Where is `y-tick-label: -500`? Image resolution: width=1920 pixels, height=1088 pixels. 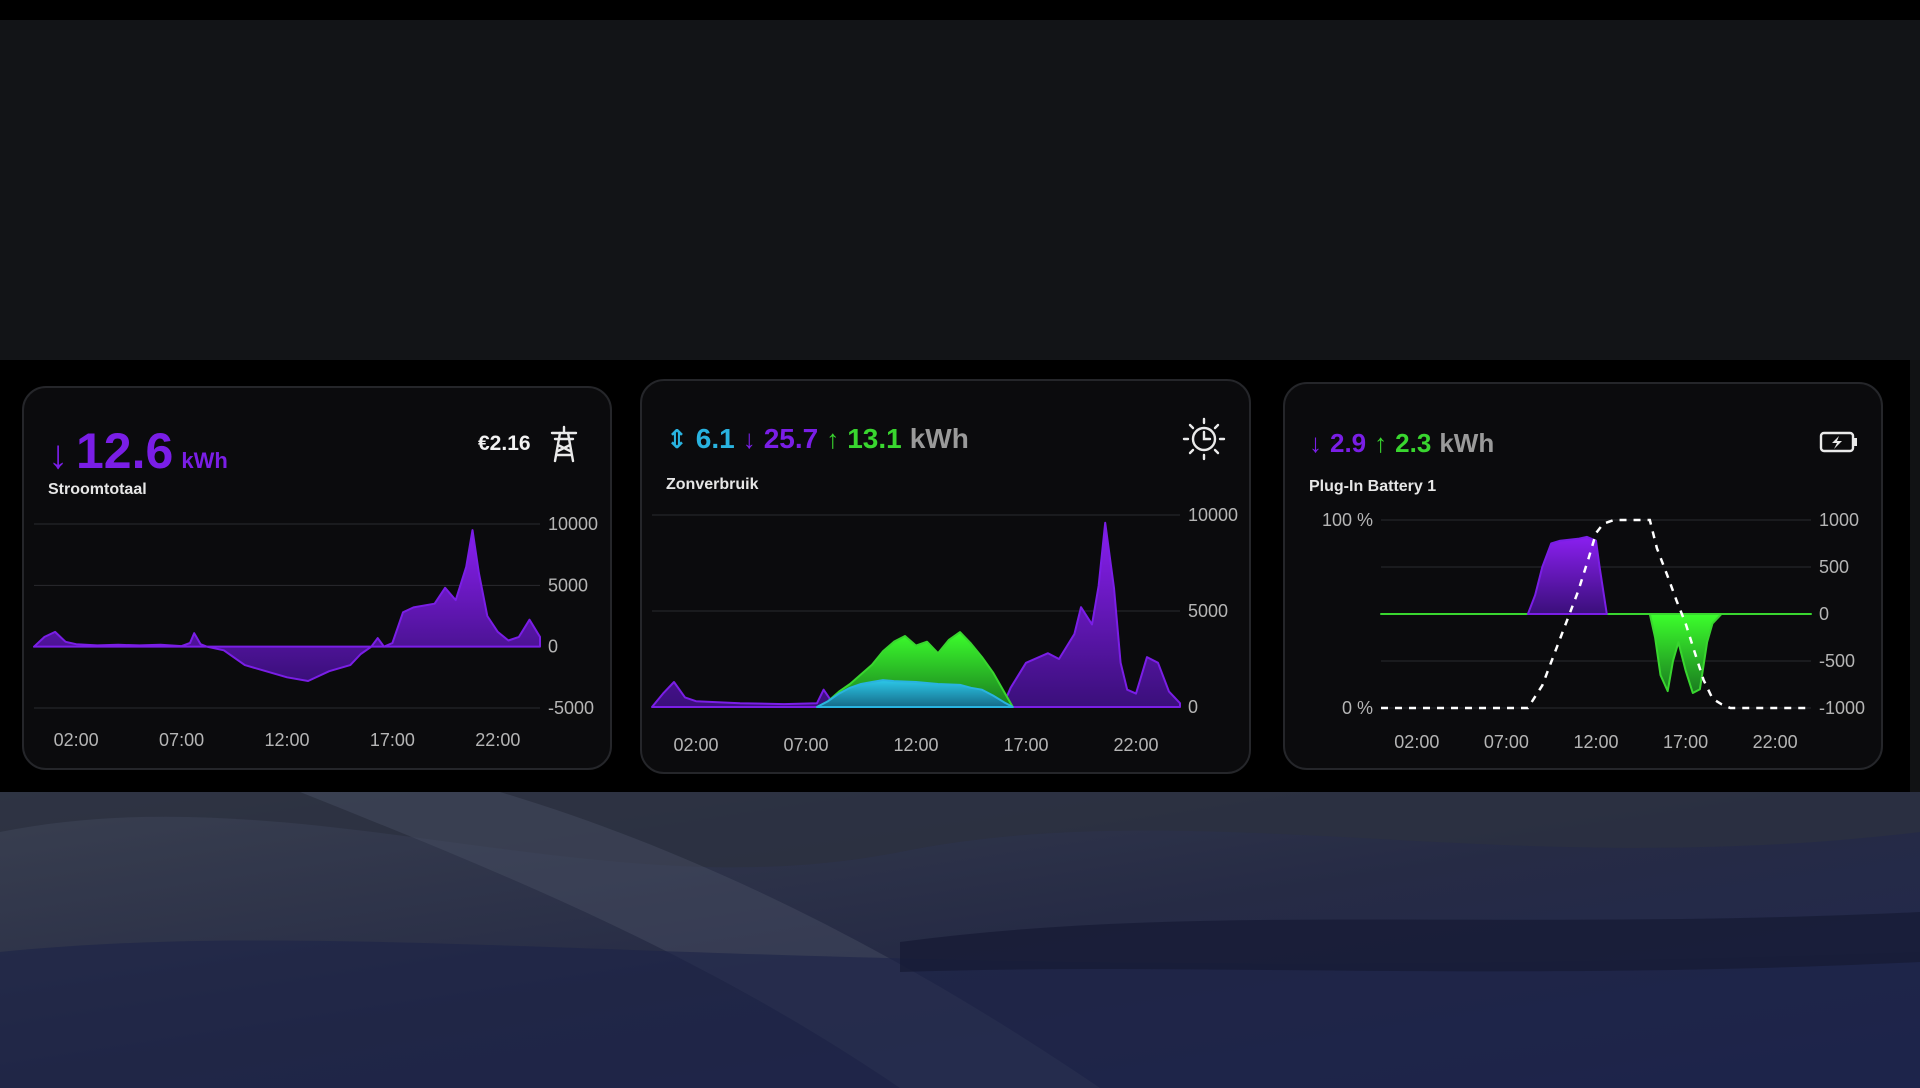
y-tick-label: -500 is located at coordinates (1837, 661).